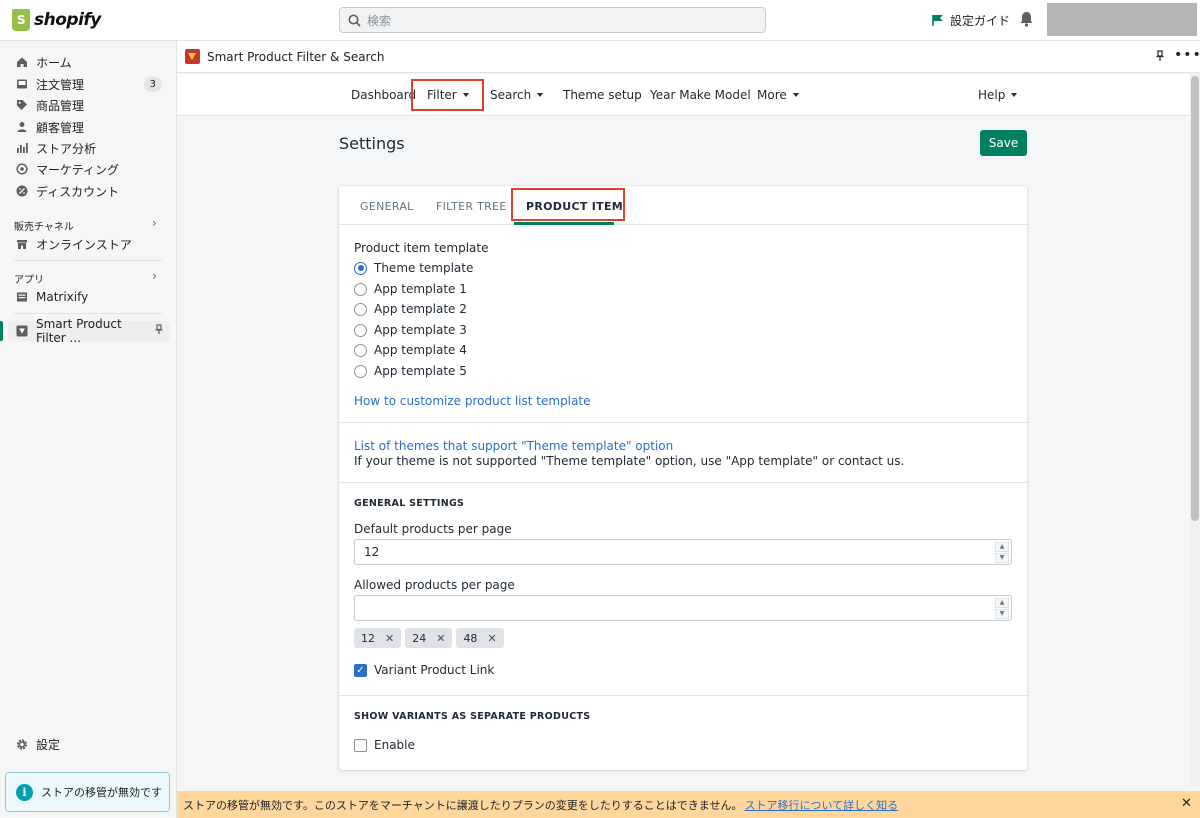 The height and width of the screenshot is (818, 1200). Describe the element at coordinates (89, 127) in the screenshot. I see `sidebar-item-customers: 顧客管理` at that location.